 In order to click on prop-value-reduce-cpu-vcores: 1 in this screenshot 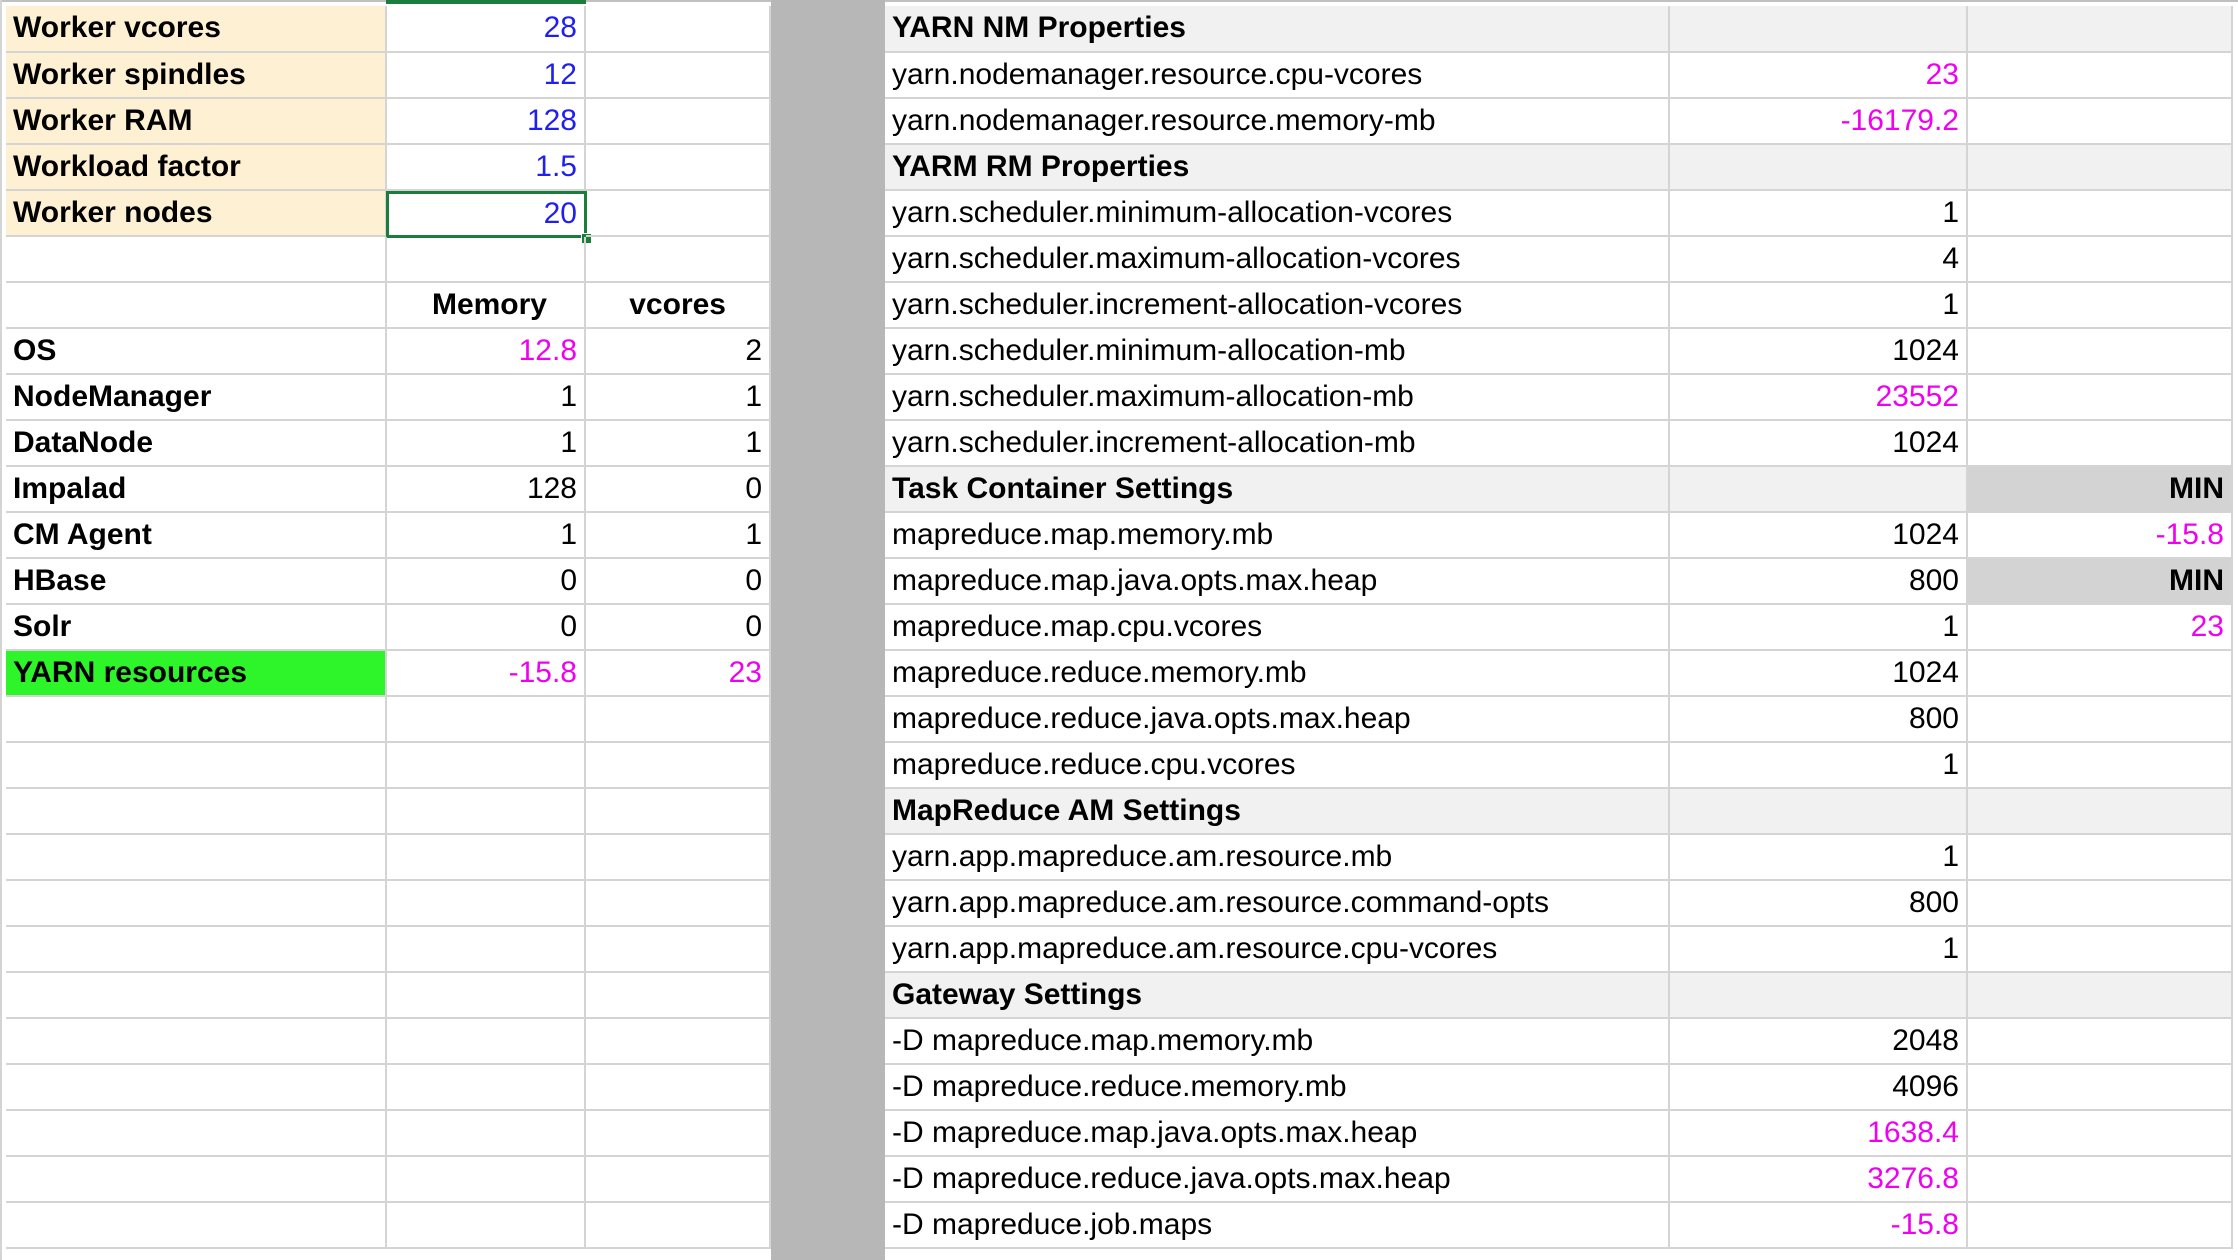, I will do `click(1819, 766)`.